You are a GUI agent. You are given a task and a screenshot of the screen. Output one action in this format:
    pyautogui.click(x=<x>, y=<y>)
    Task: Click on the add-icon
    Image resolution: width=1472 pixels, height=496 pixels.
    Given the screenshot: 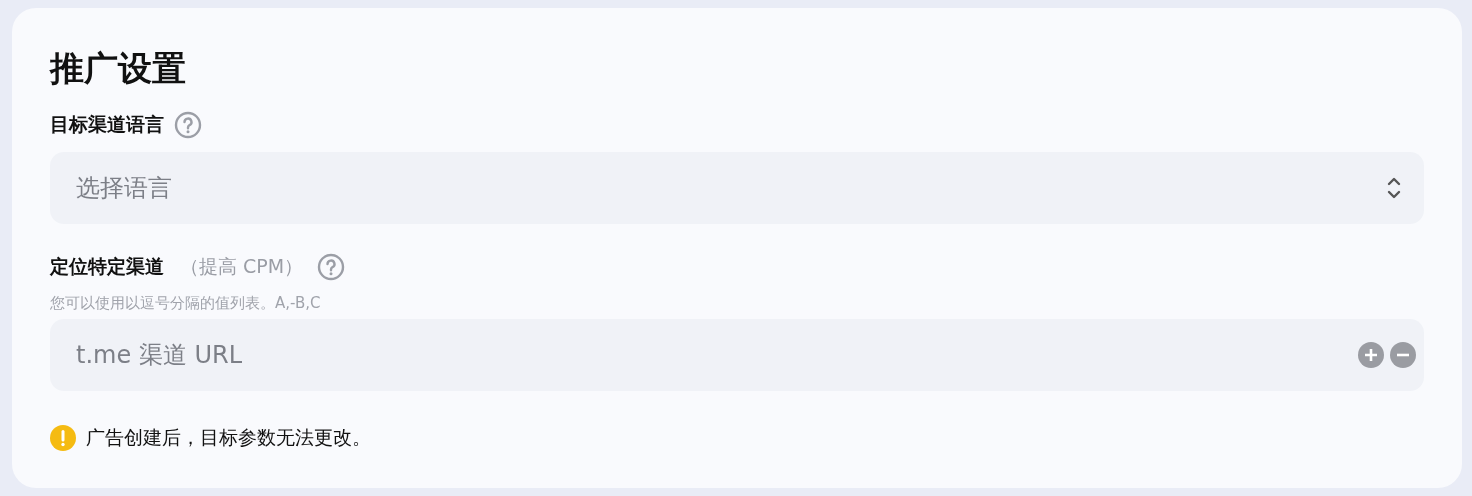 What is the action you would take?
    pyautogui.click(x=1371, y=355)
    